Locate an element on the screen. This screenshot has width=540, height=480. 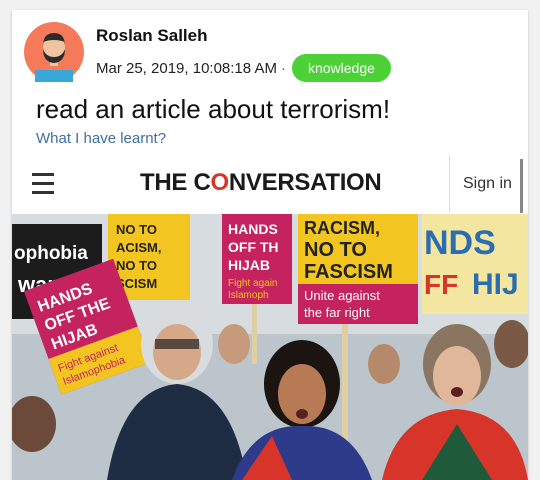
svg-text: HANDS is located at coordinates (253, 229).